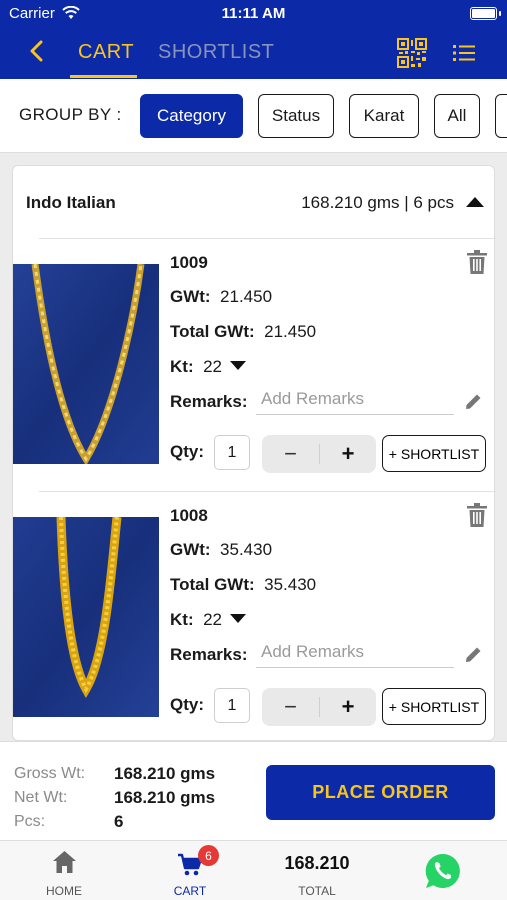 The height and width of the screenshot is (900, 507). I want to click on group-chip-karat: Karat, so click(384, 116).